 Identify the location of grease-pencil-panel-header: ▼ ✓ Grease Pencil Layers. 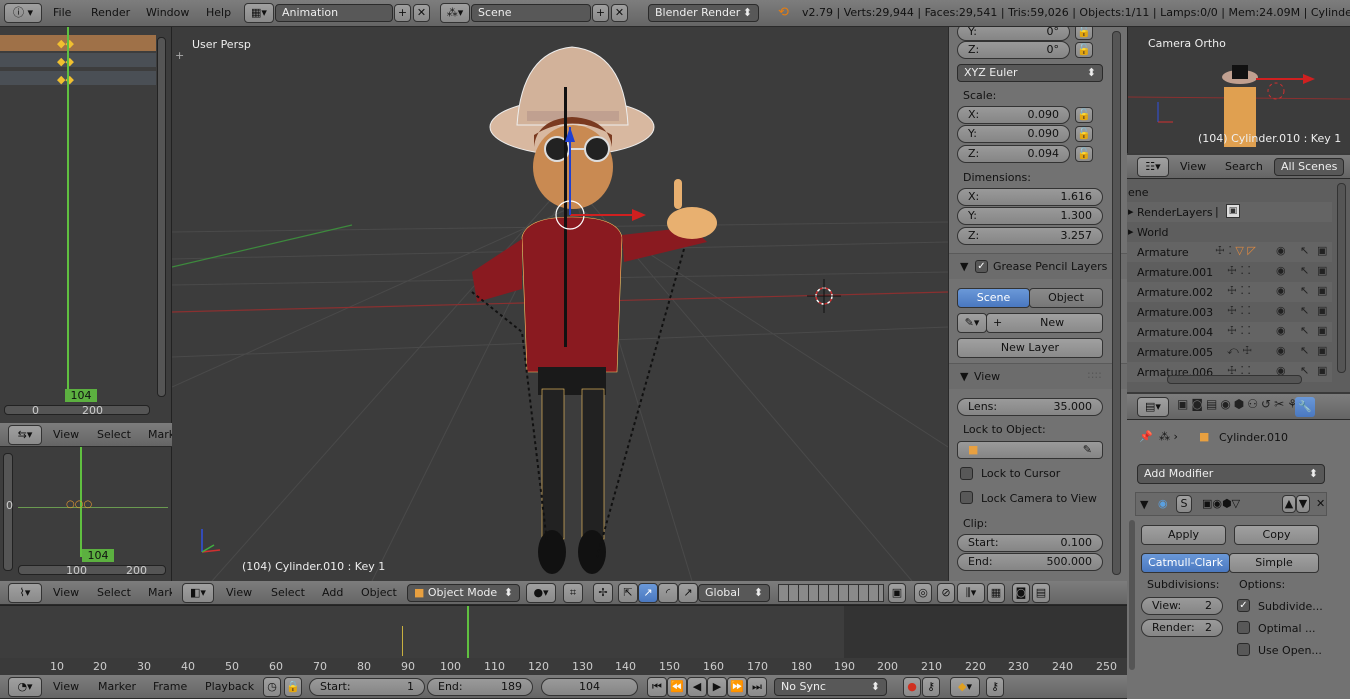
(1038, 266).